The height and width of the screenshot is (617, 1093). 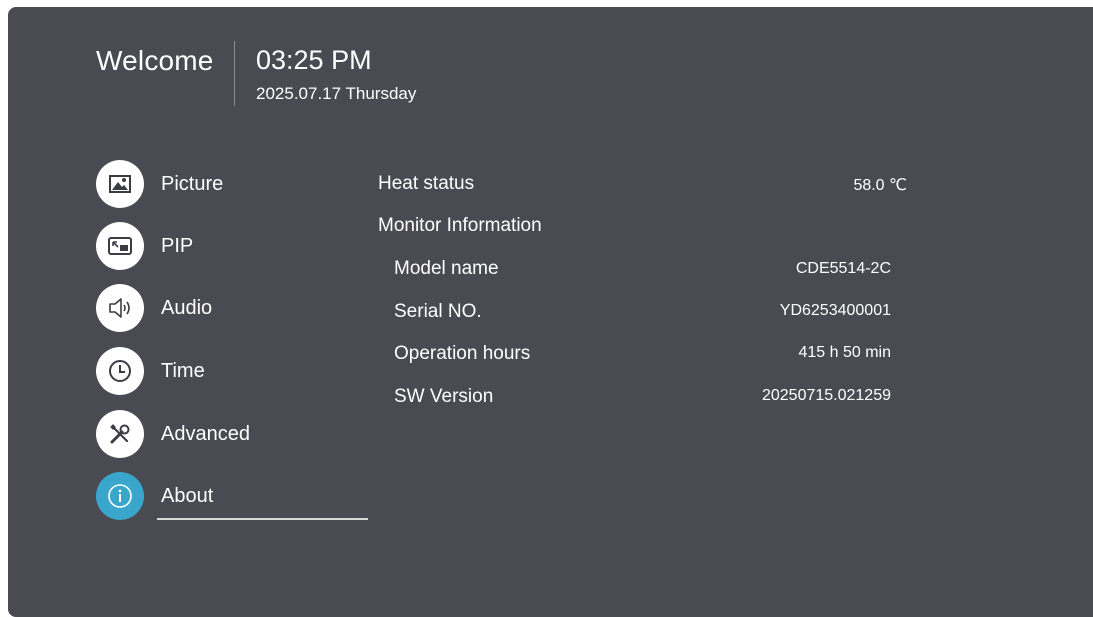 What do you see at coordinates (232, 308) in the screenshot?
I see `menu-item-audio: Audio` at bounding box center [232, 308].